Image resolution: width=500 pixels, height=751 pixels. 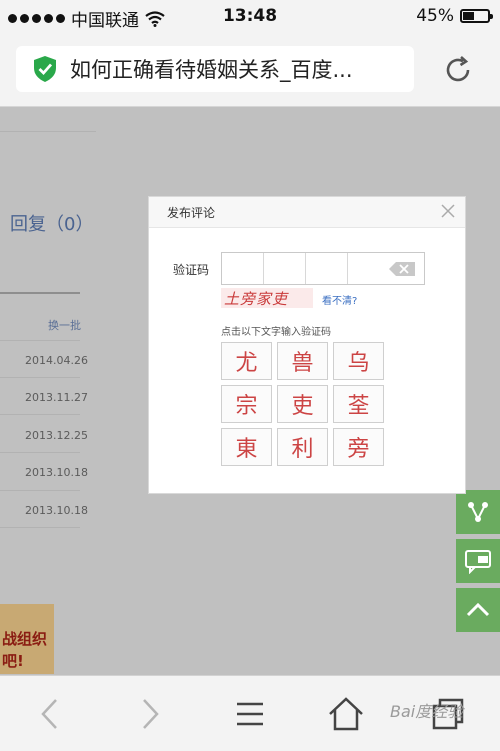 What do you see at coordinates (435, 16) in the screenshot?
I see `battery-percent: 45%` at bounding box center [435, 16].